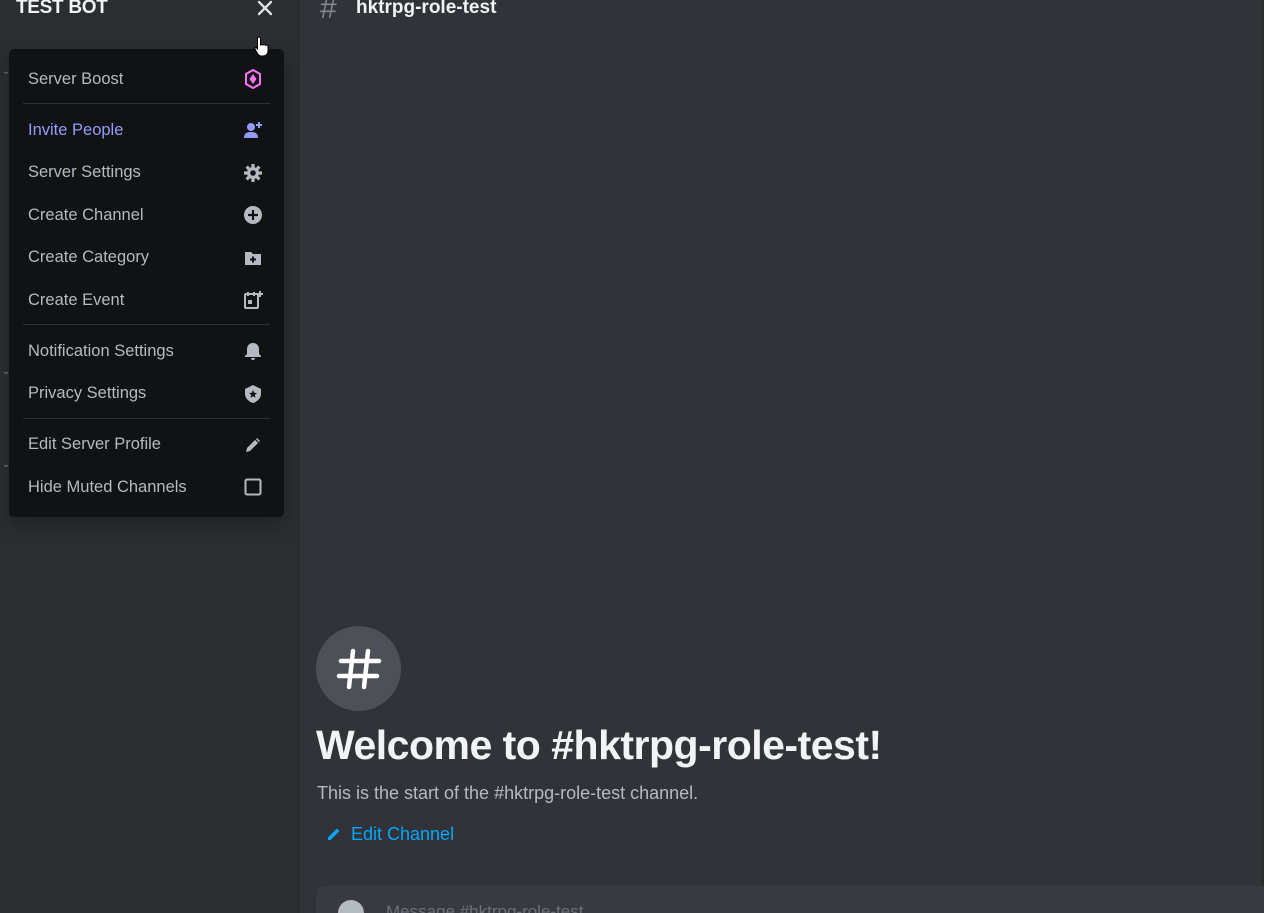 This screenshot has width=1264, height=913. What do you see at coordinates (146, 215) in the screenshot?
I see `menu-item-create-channel: Create Channel` at bounding box center [146, 215].